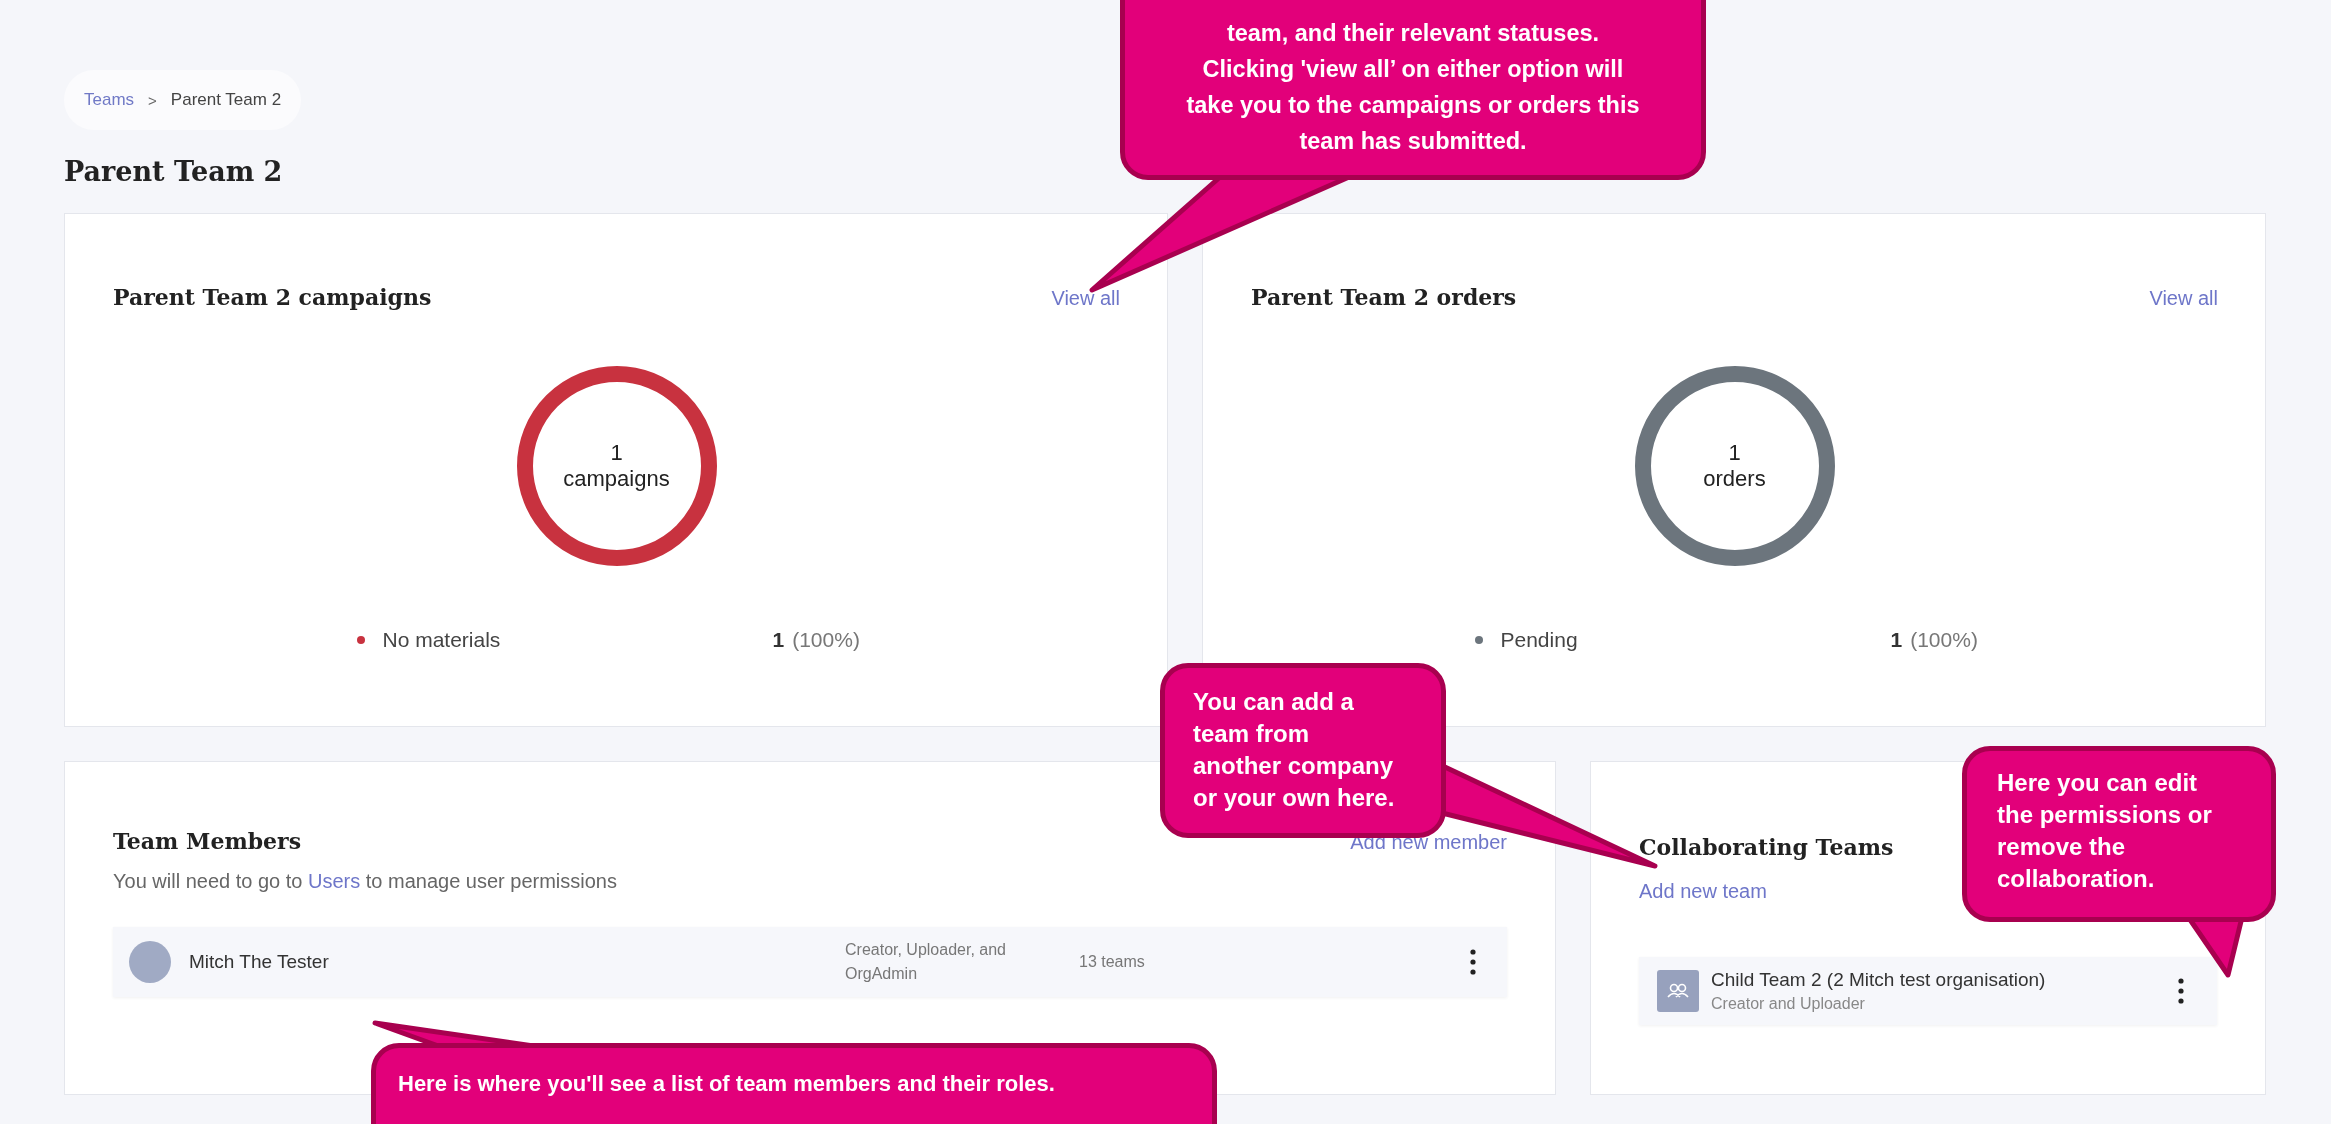 The width and height of the screenshot is (2331, 1124). What do you see at coordinates (150, 962) in the screenshot?
I see `avatar-icon` at bounding box center [150, 962].